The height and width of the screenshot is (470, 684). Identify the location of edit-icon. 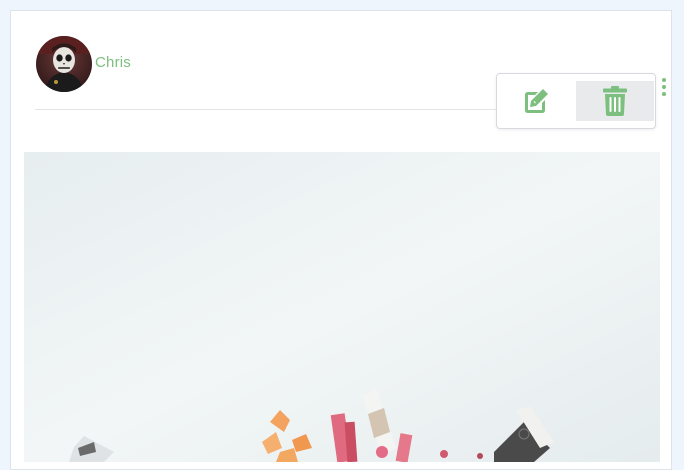
(536, 101).